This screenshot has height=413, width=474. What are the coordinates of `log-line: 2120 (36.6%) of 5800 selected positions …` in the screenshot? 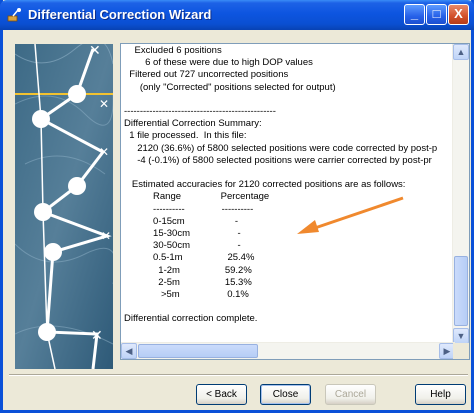 It's located at (281, 148).